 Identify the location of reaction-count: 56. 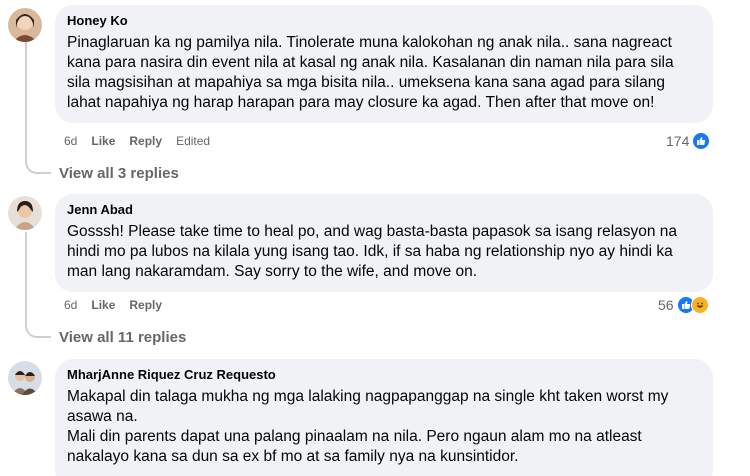
(666, 305).